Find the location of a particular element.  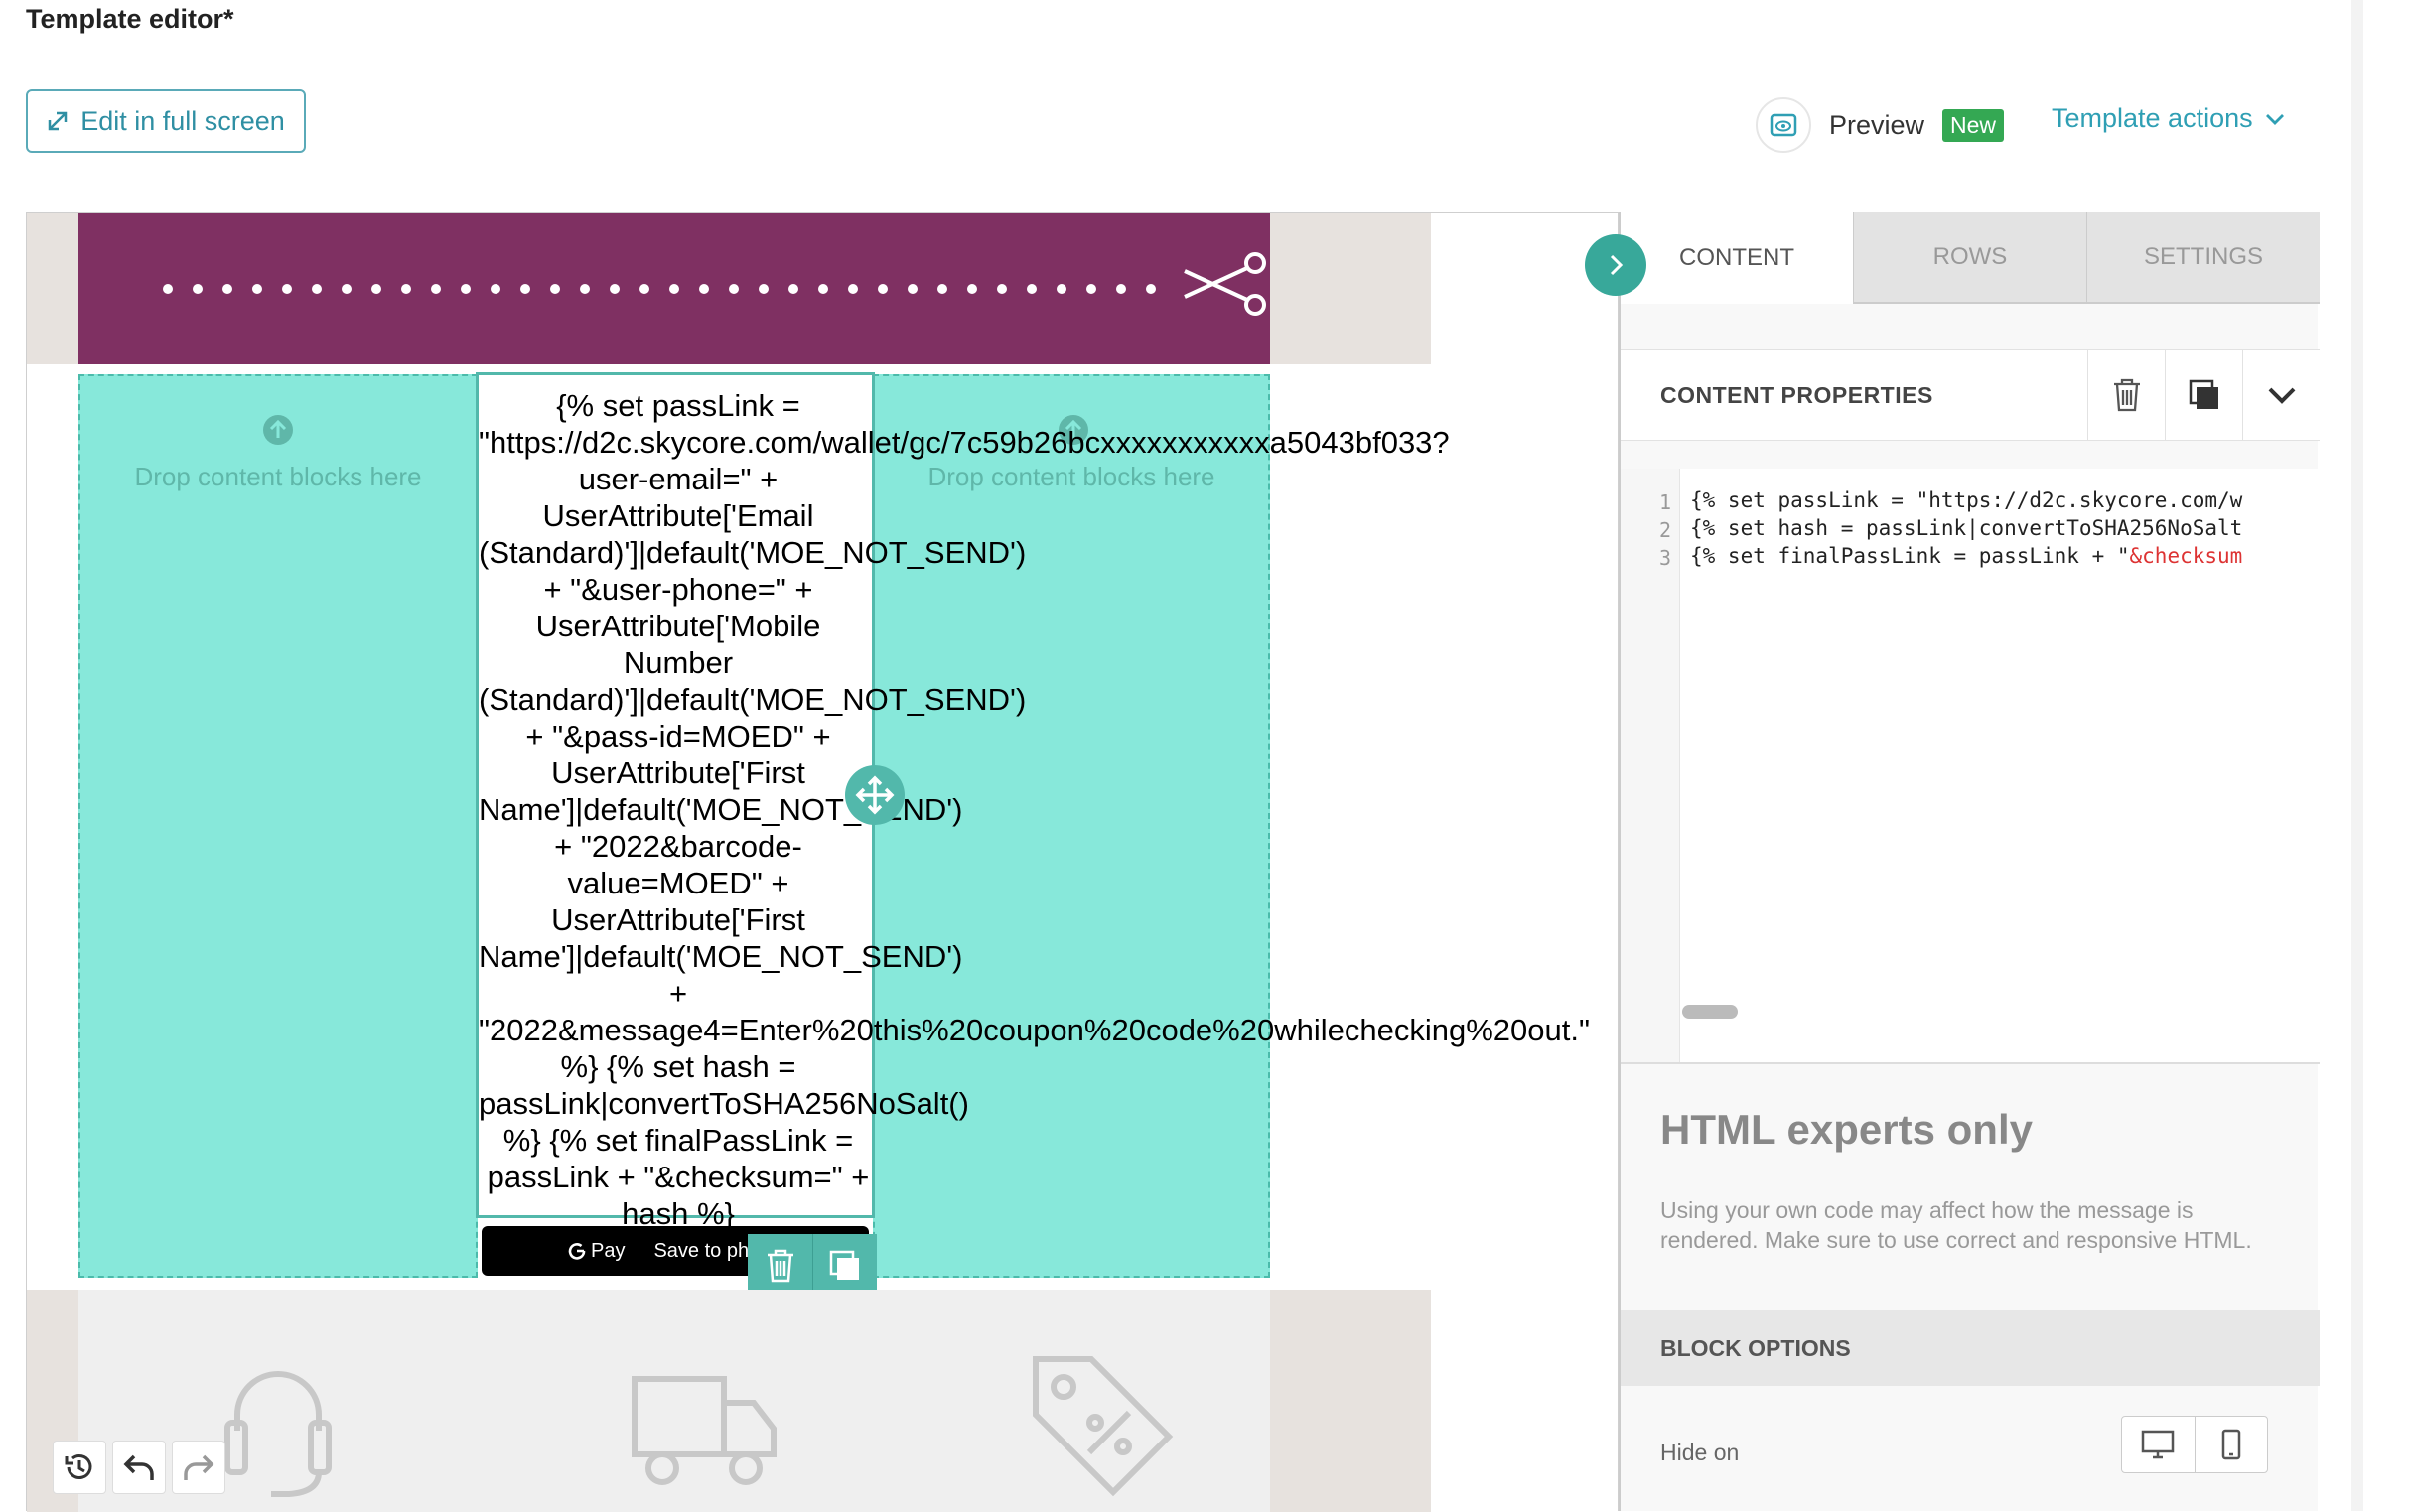

undo-button is located at coordinates (139, 1468).